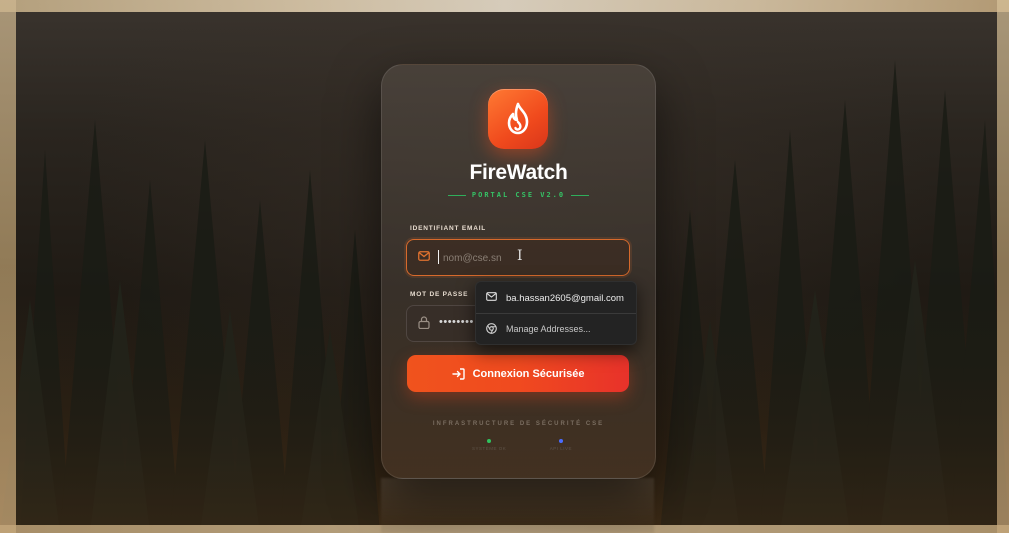  I want to click on flame-logo-icon, so click(518, 119).